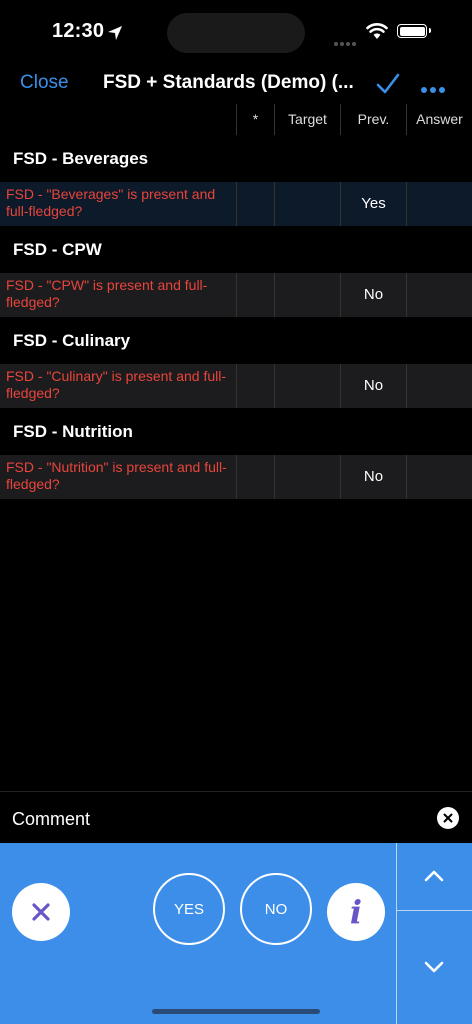 Image resolution: width=472 pixels, height=1024 pixels. I want to click on section-title: FSD - Culinary, so click(236, 340).